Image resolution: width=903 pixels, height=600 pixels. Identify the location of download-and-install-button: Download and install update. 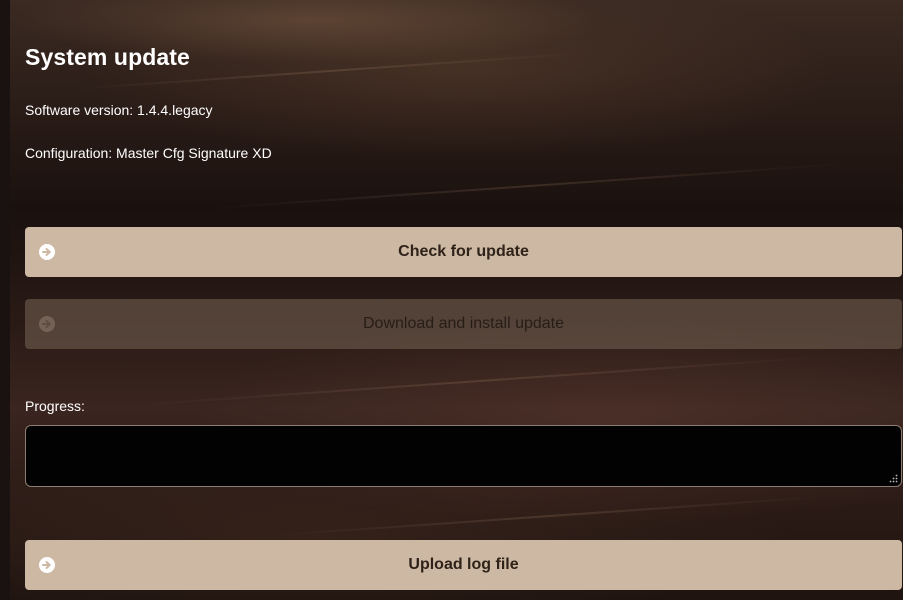
(463, 324).